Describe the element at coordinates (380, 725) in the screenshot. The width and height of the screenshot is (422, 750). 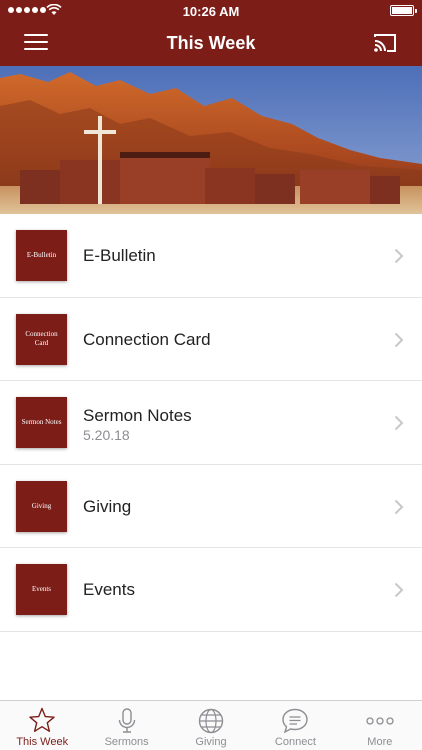
I see `tab-more: More` at that location.